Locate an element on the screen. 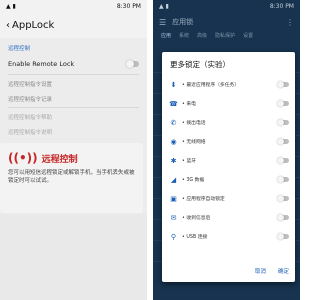 This screenshot has height=300, width=320. dialog-item: ⚲ • USB 连接 is located at coordinates (228, 236).